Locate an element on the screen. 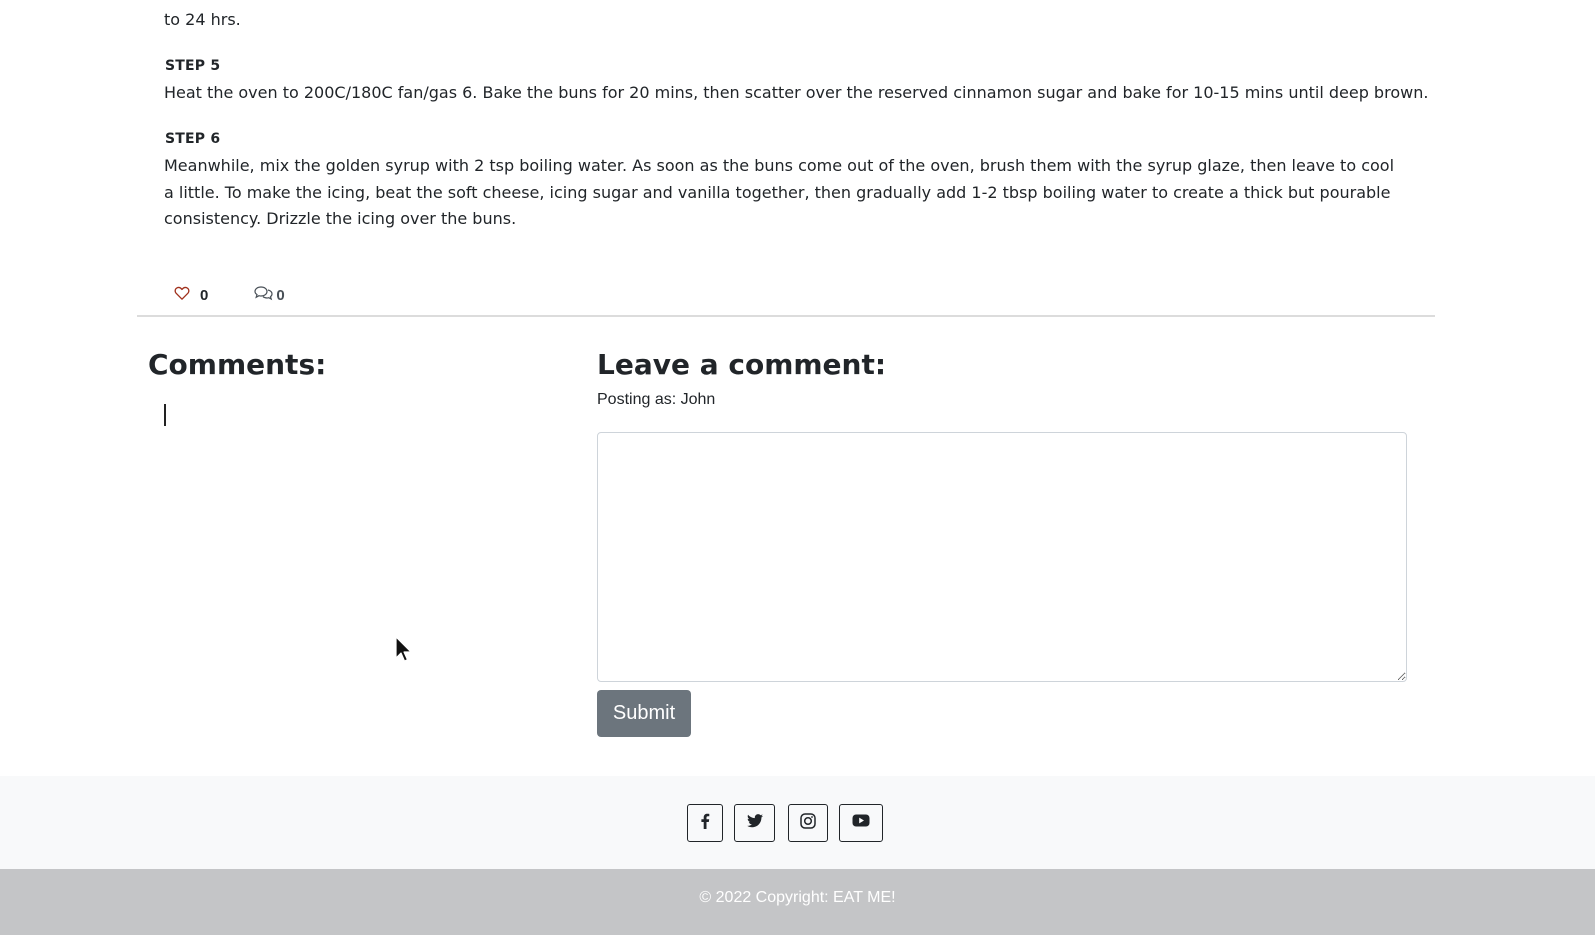 The height and width of the screenshot is (935, 1595). leave-comment-heading: Leave a comment: is located at coordinates (742, 364).